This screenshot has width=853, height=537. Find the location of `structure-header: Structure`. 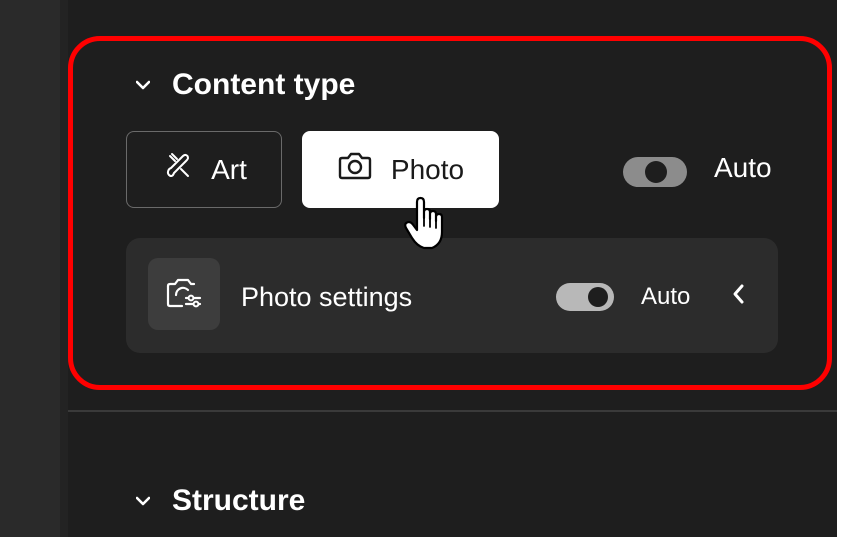

structure-header: Structure is located at coordinates (220, 501).